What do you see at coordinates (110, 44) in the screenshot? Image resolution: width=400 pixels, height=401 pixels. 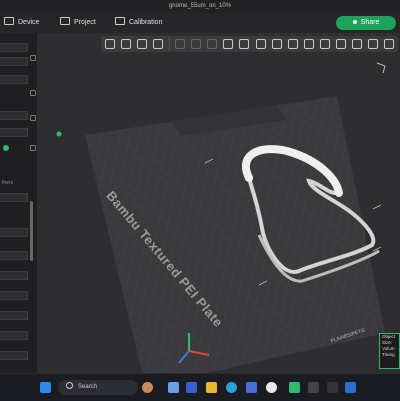 I see `add-object-icon` at bounding box center [110, 44].